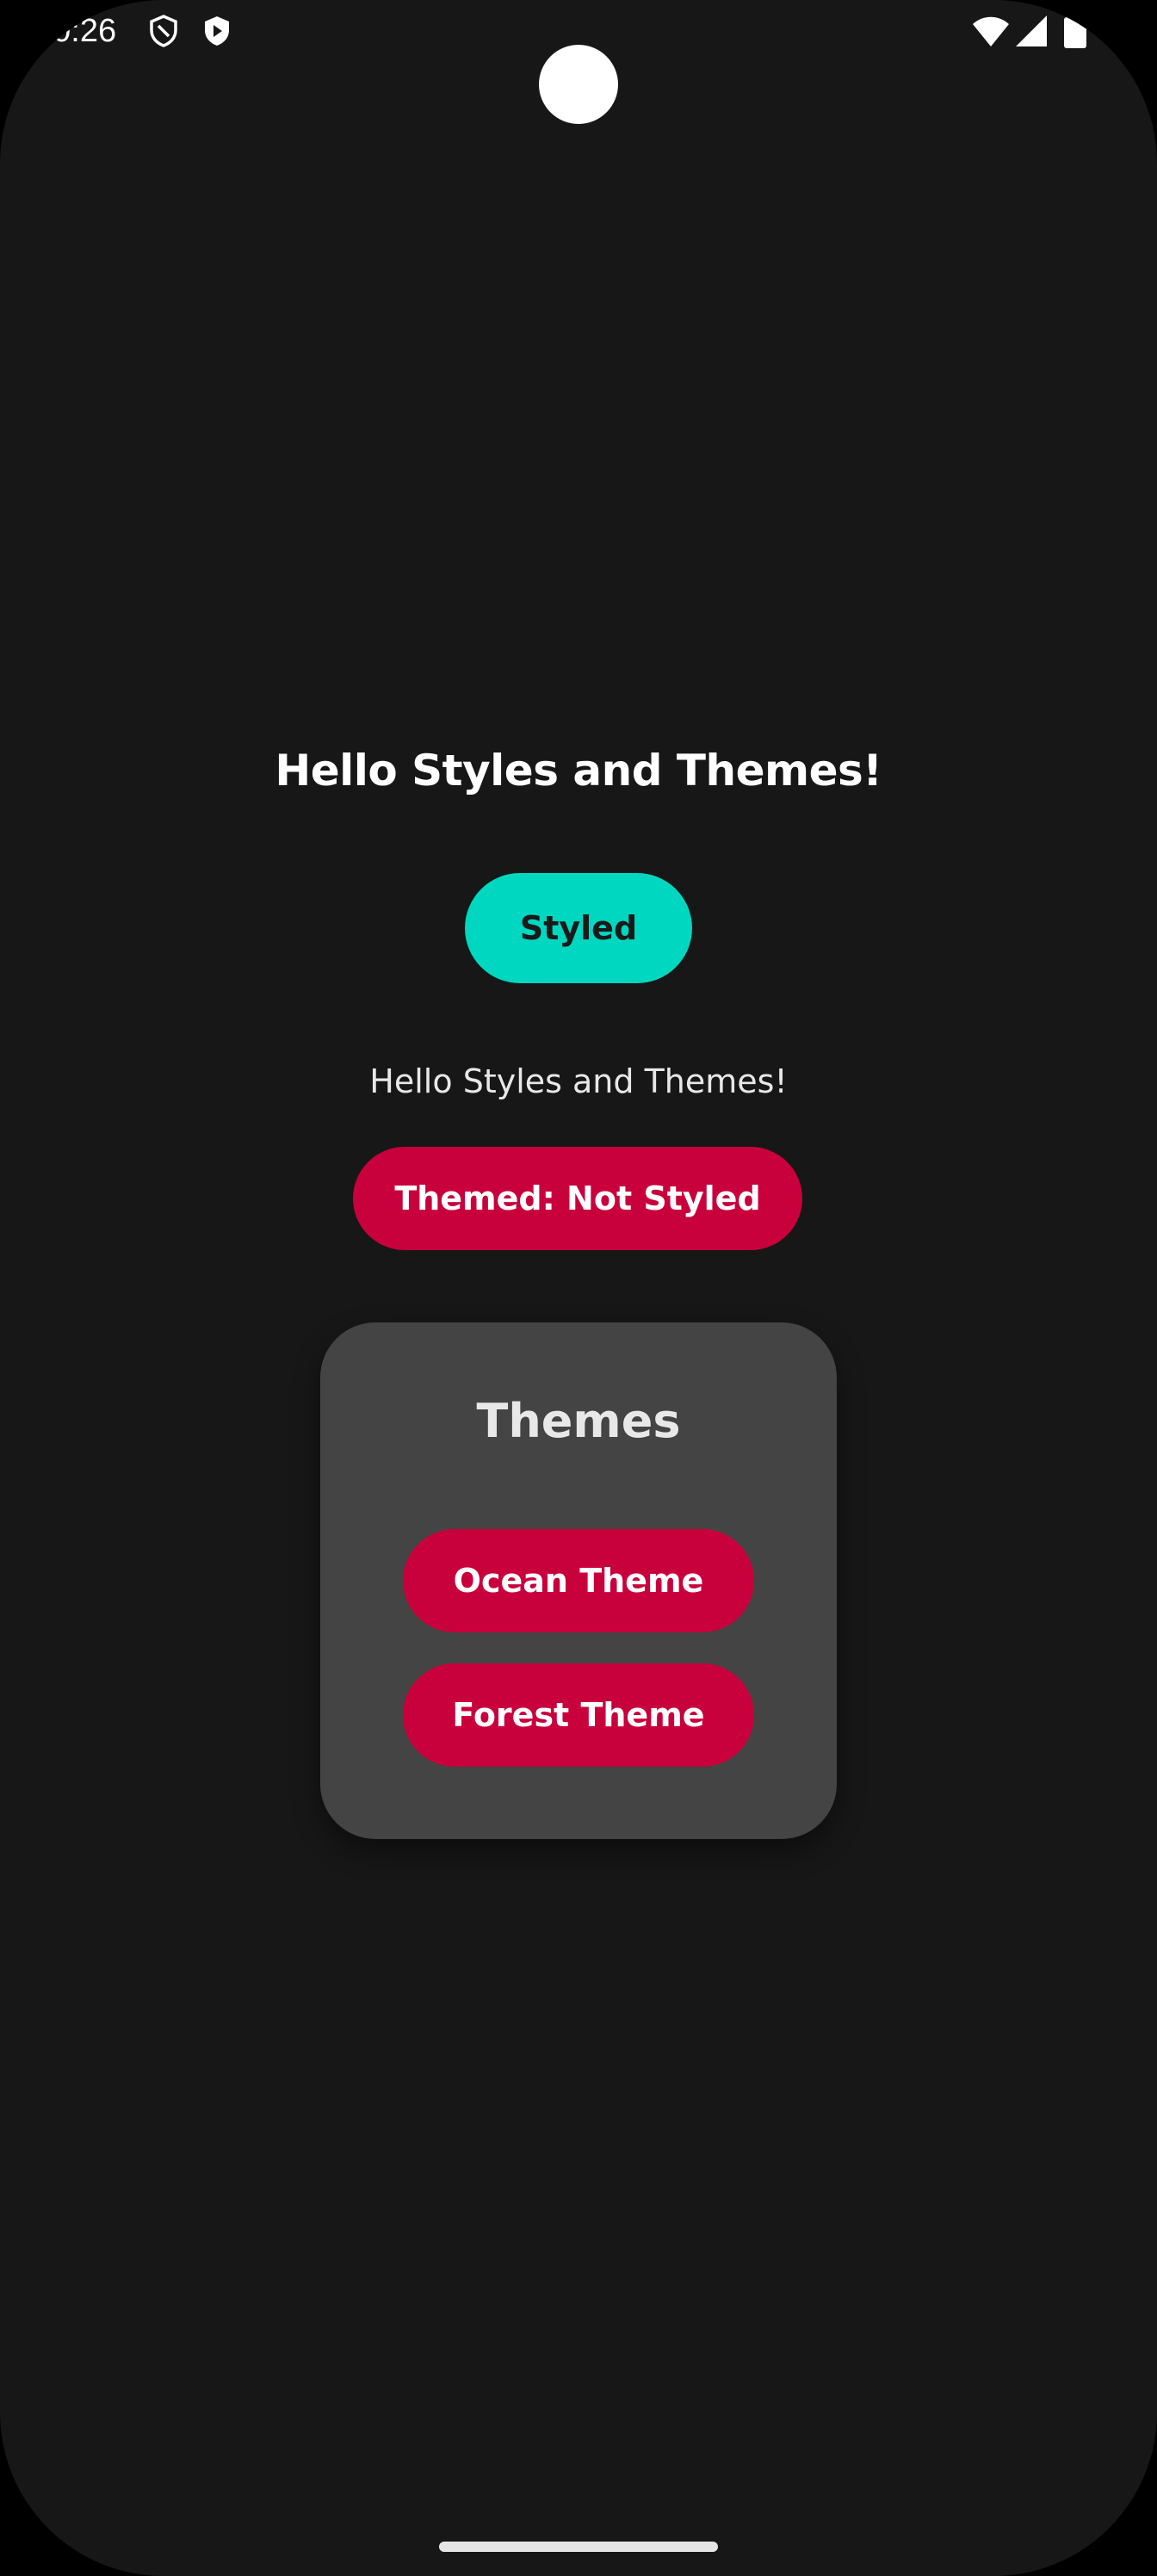 The width and height of the screenshot is (1157, 2576). What do you see at coordinates (579, 928) in the screenshot?
I see `styled-button: Styled` at bounding box center [579, 928].